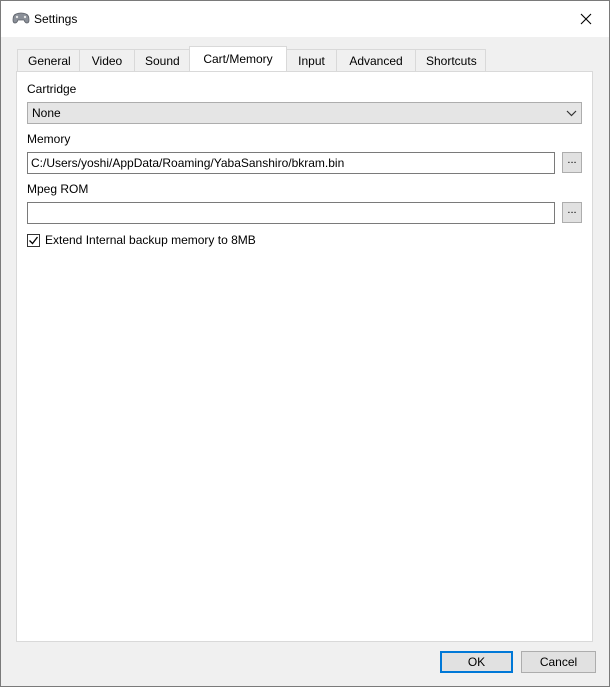  What do you see at coordinates (21, 18) in the screenshot?
I see `gamepad-icon` at bounding box center [21, 18].